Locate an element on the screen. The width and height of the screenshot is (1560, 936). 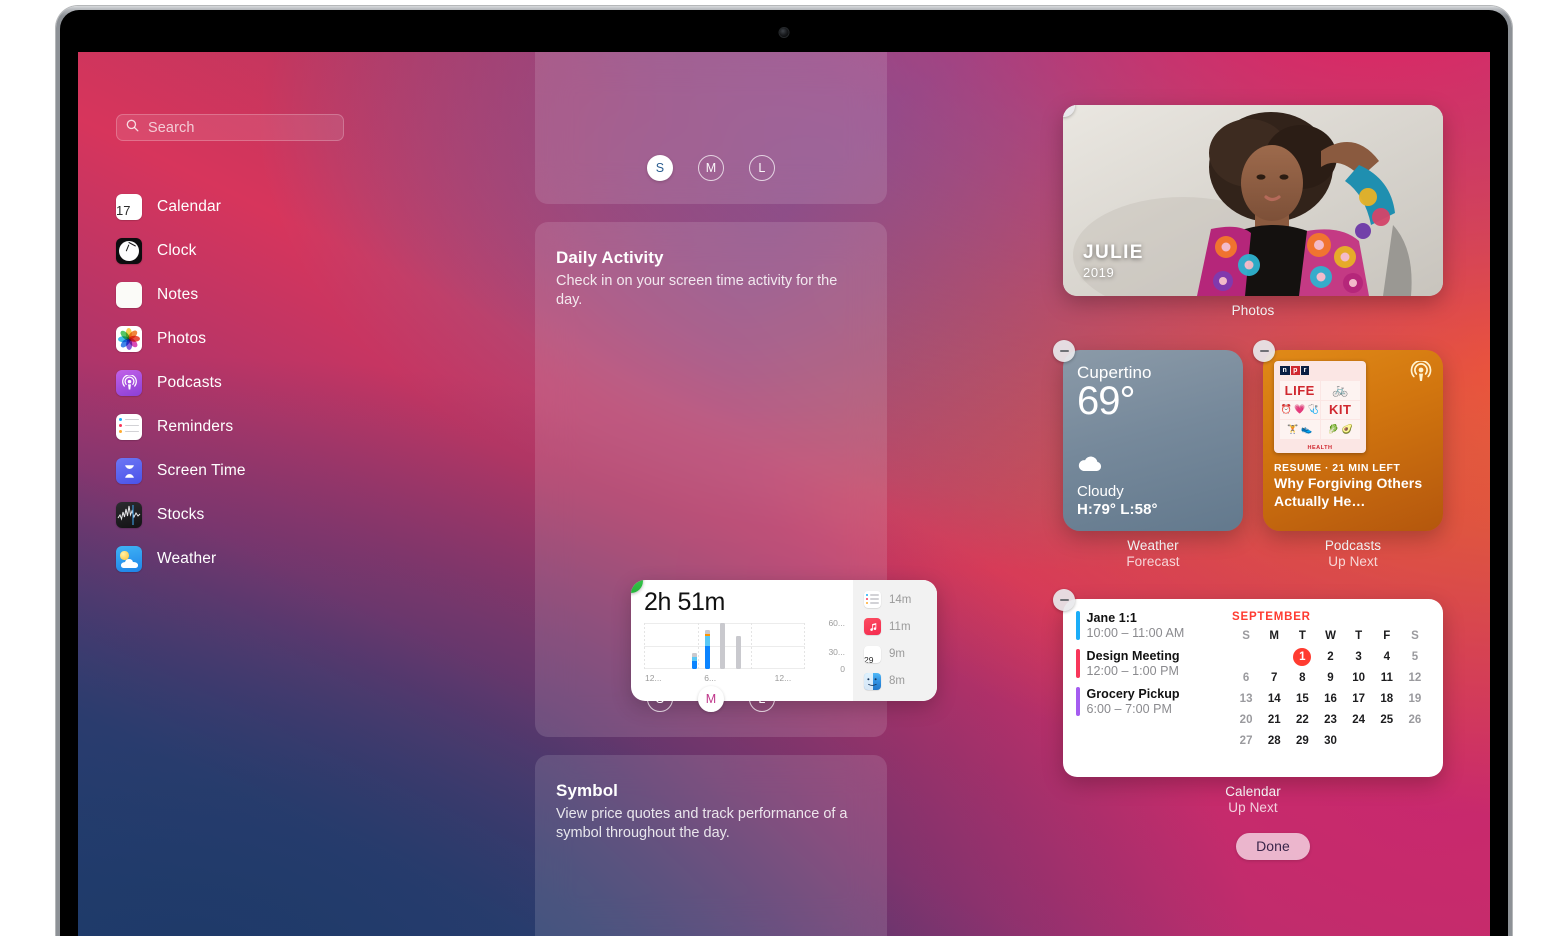
sidebar-item-podcasts: Podcasts is located at coordinates (316, 383).